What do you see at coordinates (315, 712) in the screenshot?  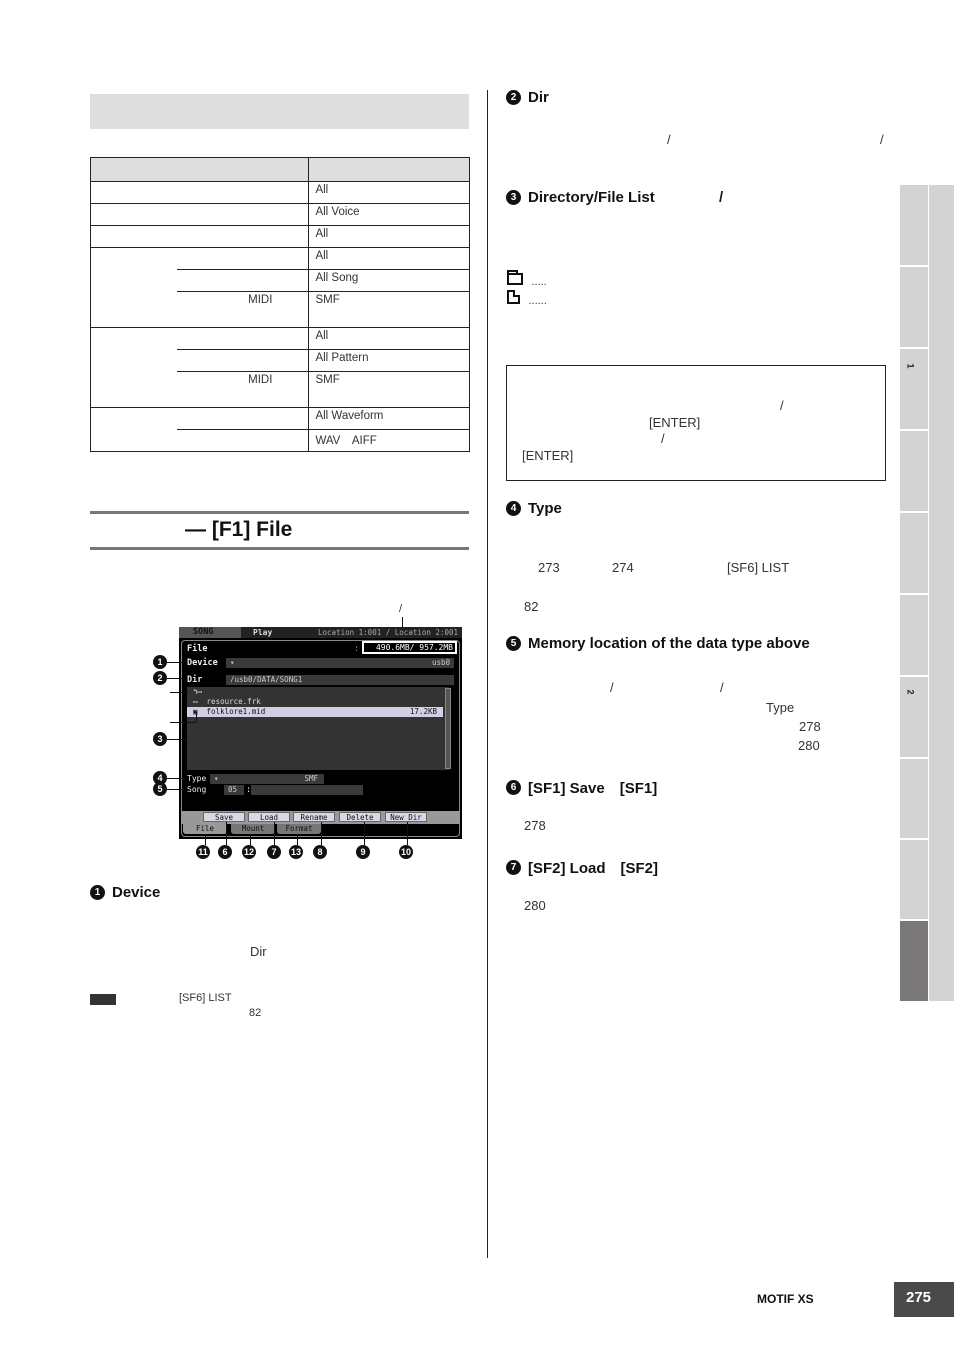 I see `list-item-selected: ▣ folklore1.mid 17.2KB` at bounding box center [315, 712].